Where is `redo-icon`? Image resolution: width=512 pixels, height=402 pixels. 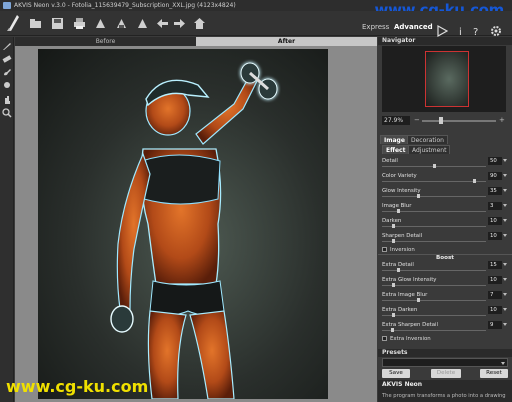
redo-icon is located at coordinates (179, 23).